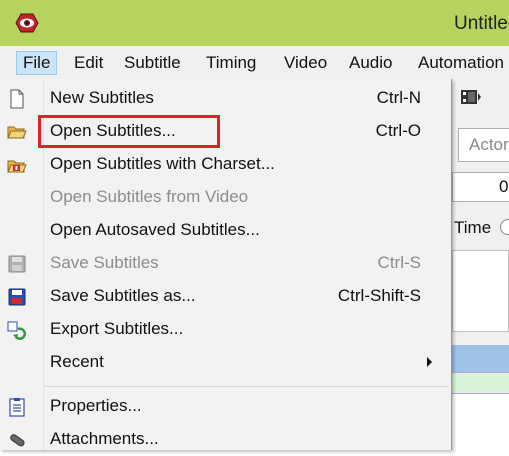 This screenshot has width=509, height=456. What do you see at coordinates (483, 145) in the screenshot?
I see `actor-input: Actor` at bounding box center [483, 145].